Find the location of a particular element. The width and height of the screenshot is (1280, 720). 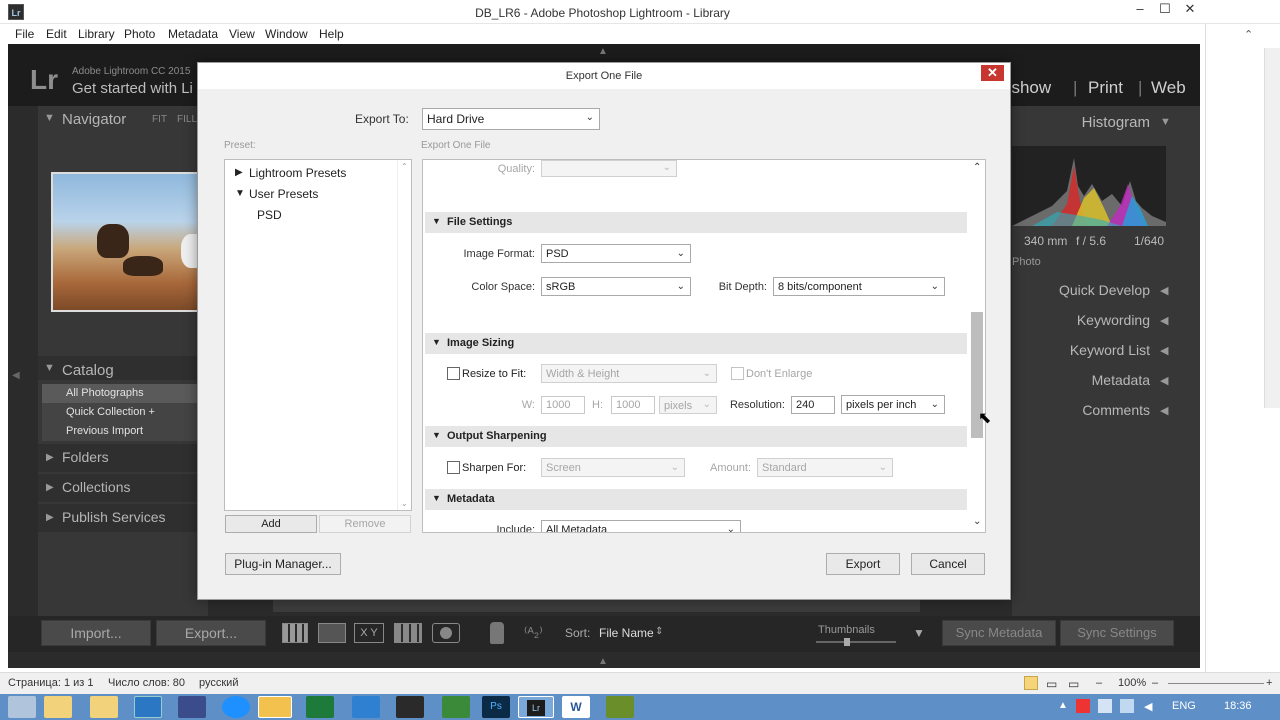

collapse-bottom-icon: ▲ is located at coordinates (603, 661).